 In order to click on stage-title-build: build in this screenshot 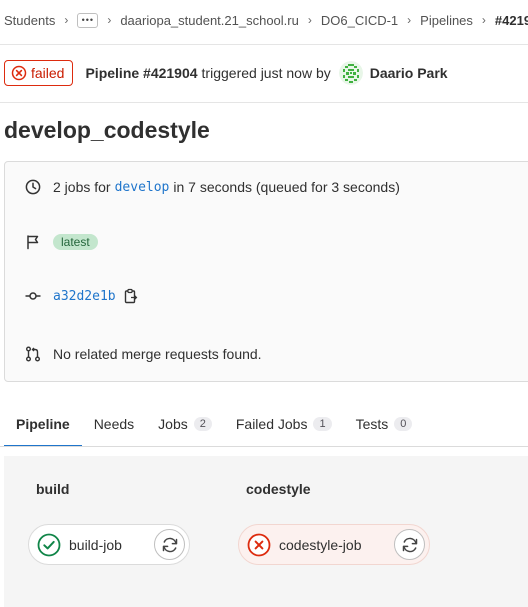, I will do `click(53, 489)`.